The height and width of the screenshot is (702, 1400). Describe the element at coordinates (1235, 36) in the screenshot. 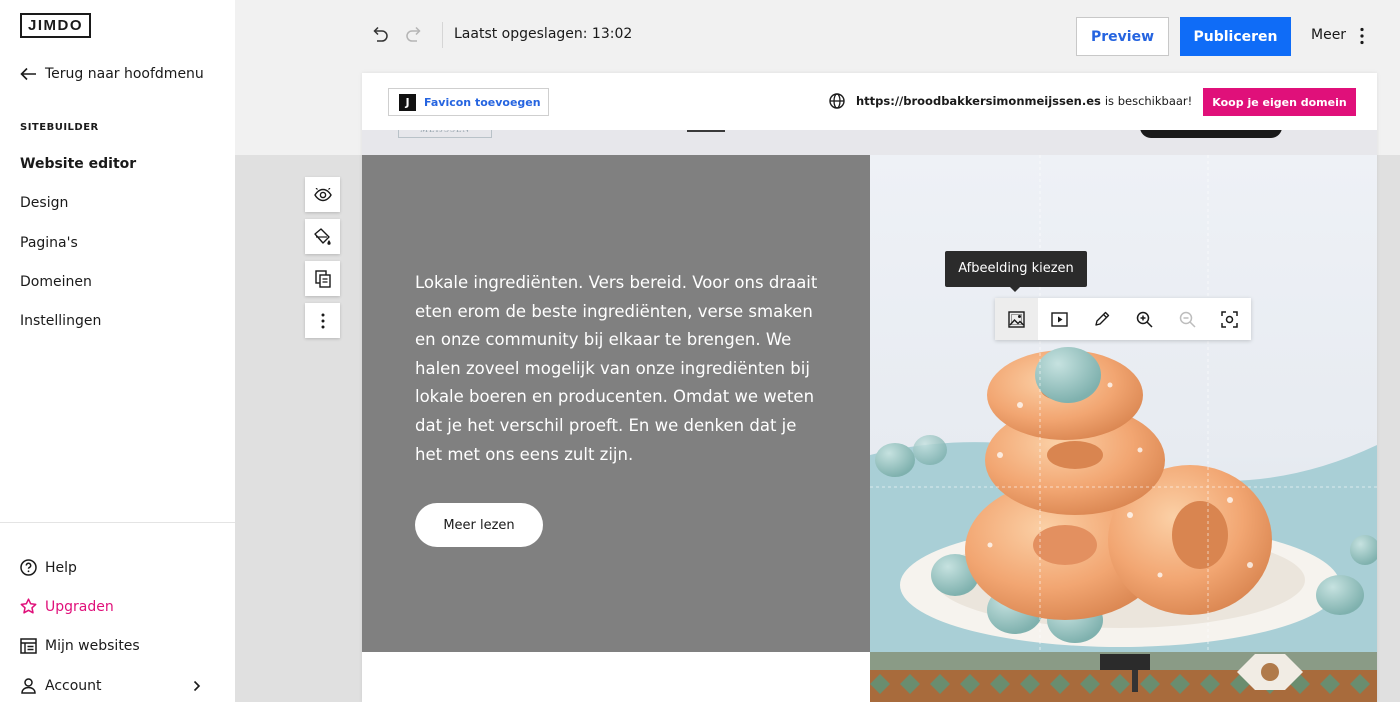

I see `publish-button: Publiceren` at that location.